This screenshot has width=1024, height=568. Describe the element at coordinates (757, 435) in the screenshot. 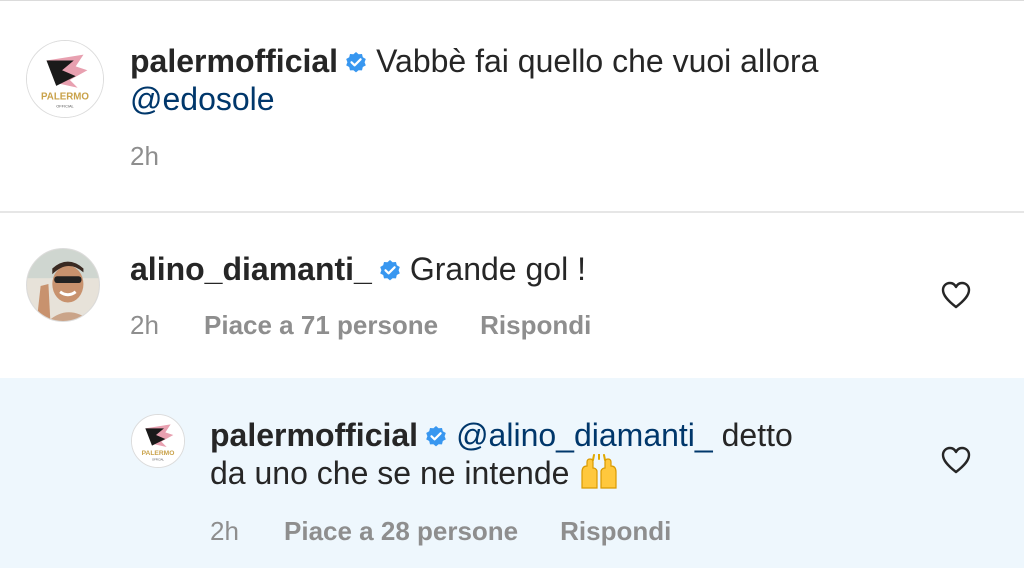

I see `comment-text-line1: detto` at that location.